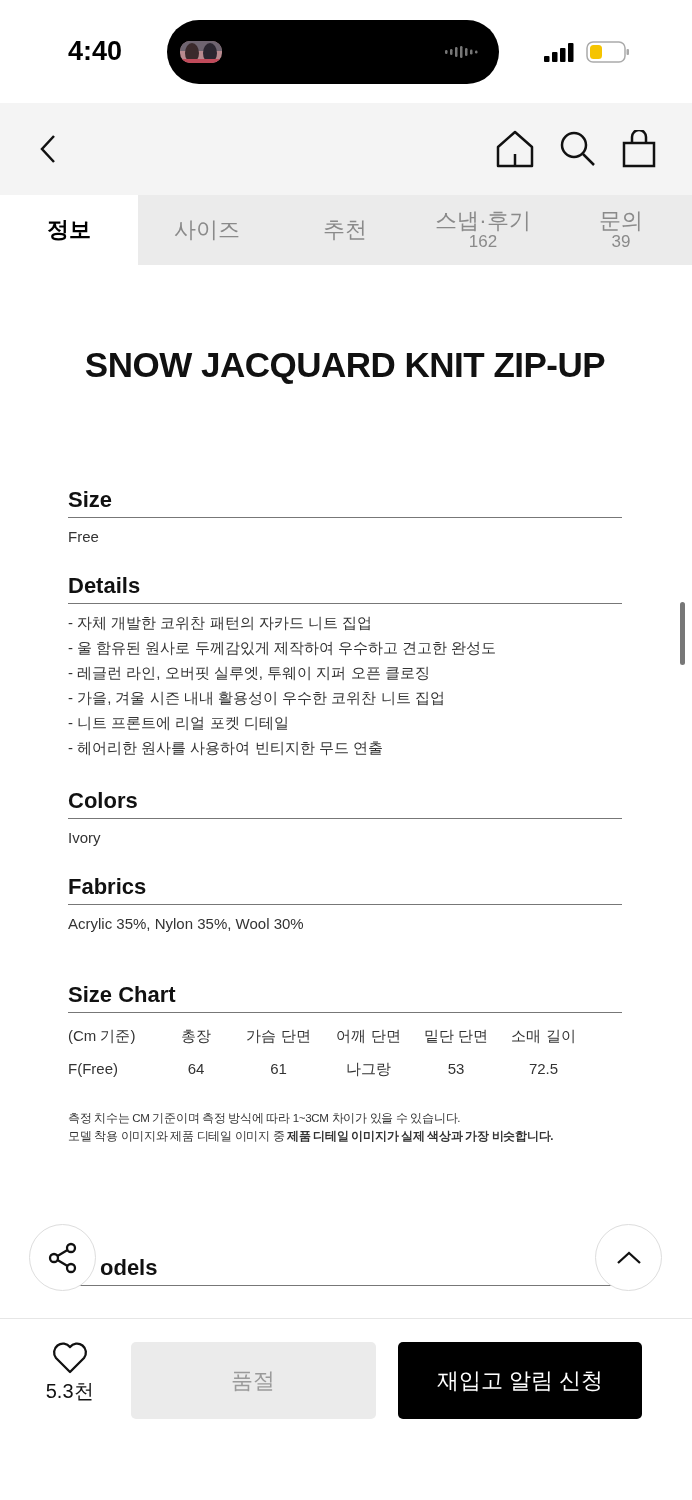  What do you see at coordinates (85, 837) in the screenshot?
I see `body-text: Ivory` at bounding box center [85, 837].